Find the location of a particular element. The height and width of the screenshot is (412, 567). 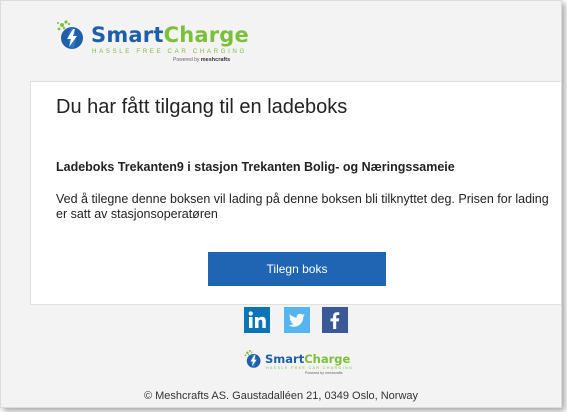

linkedin-link is located at coordinates (257, 320).